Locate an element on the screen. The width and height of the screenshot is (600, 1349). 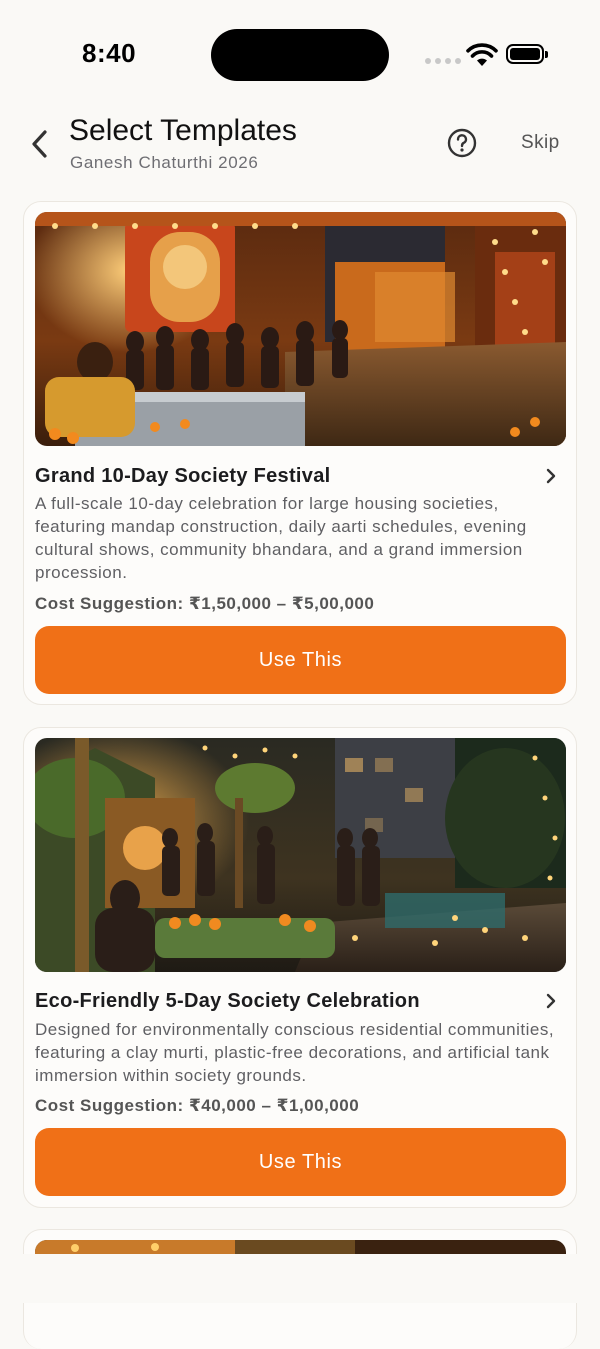
status-bar: 8:40 is located at coordinates (300, 50).